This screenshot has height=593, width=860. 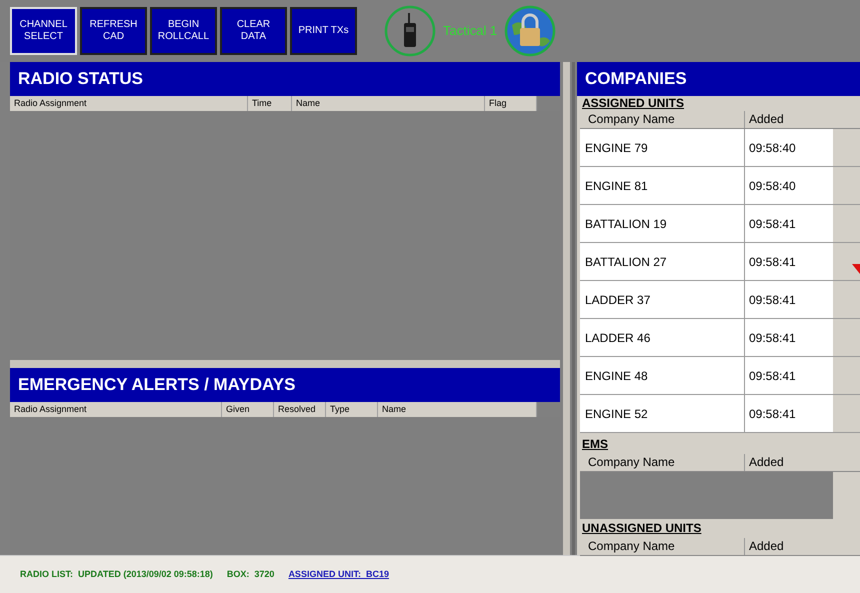 I want to click on section-label: ASSIGNED UNITS, so click(x=633, y=103).